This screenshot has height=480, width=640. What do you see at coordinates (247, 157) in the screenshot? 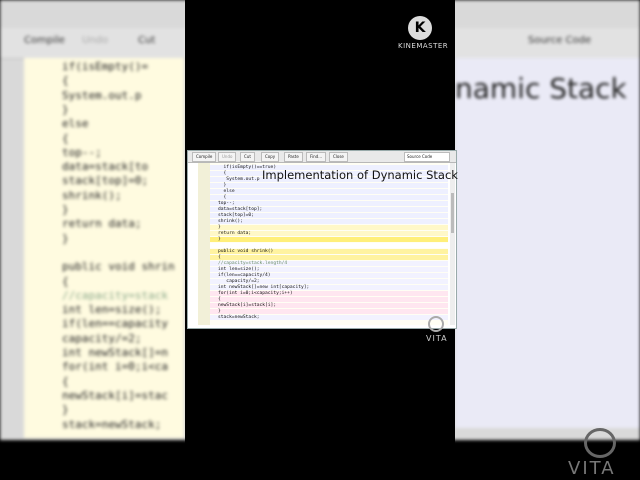
I see `cut-button: Cut` at bounding box center [247, 157].